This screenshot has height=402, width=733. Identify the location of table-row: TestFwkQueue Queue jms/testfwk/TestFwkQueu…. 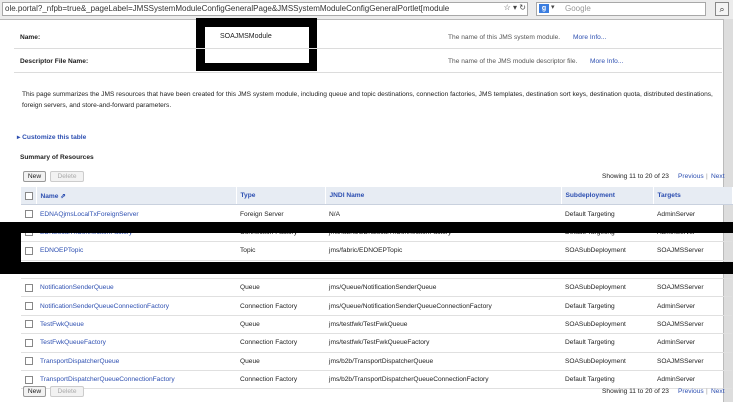
(376, 325).